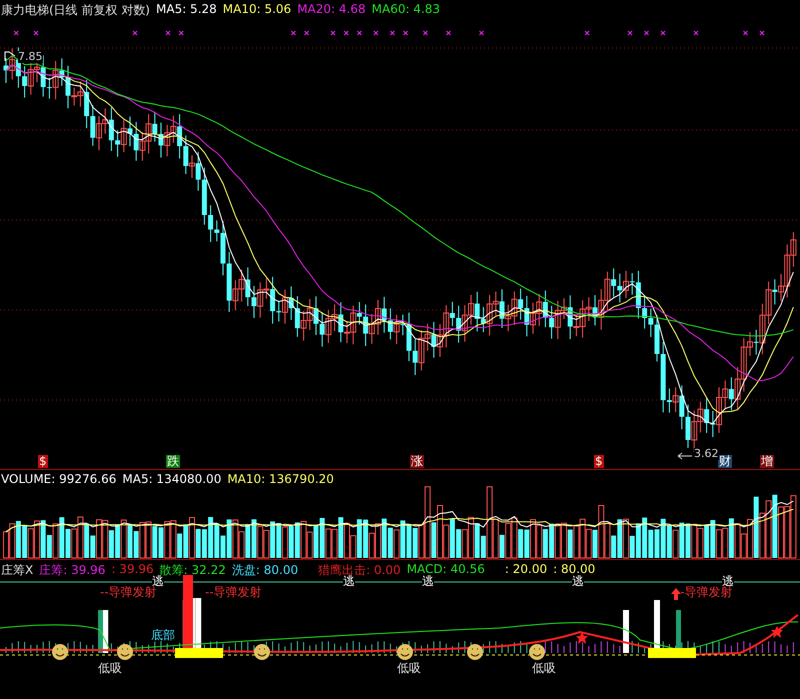 The image size is (800, 699). I want to click on signal-badge: 增, so click(767, 461).